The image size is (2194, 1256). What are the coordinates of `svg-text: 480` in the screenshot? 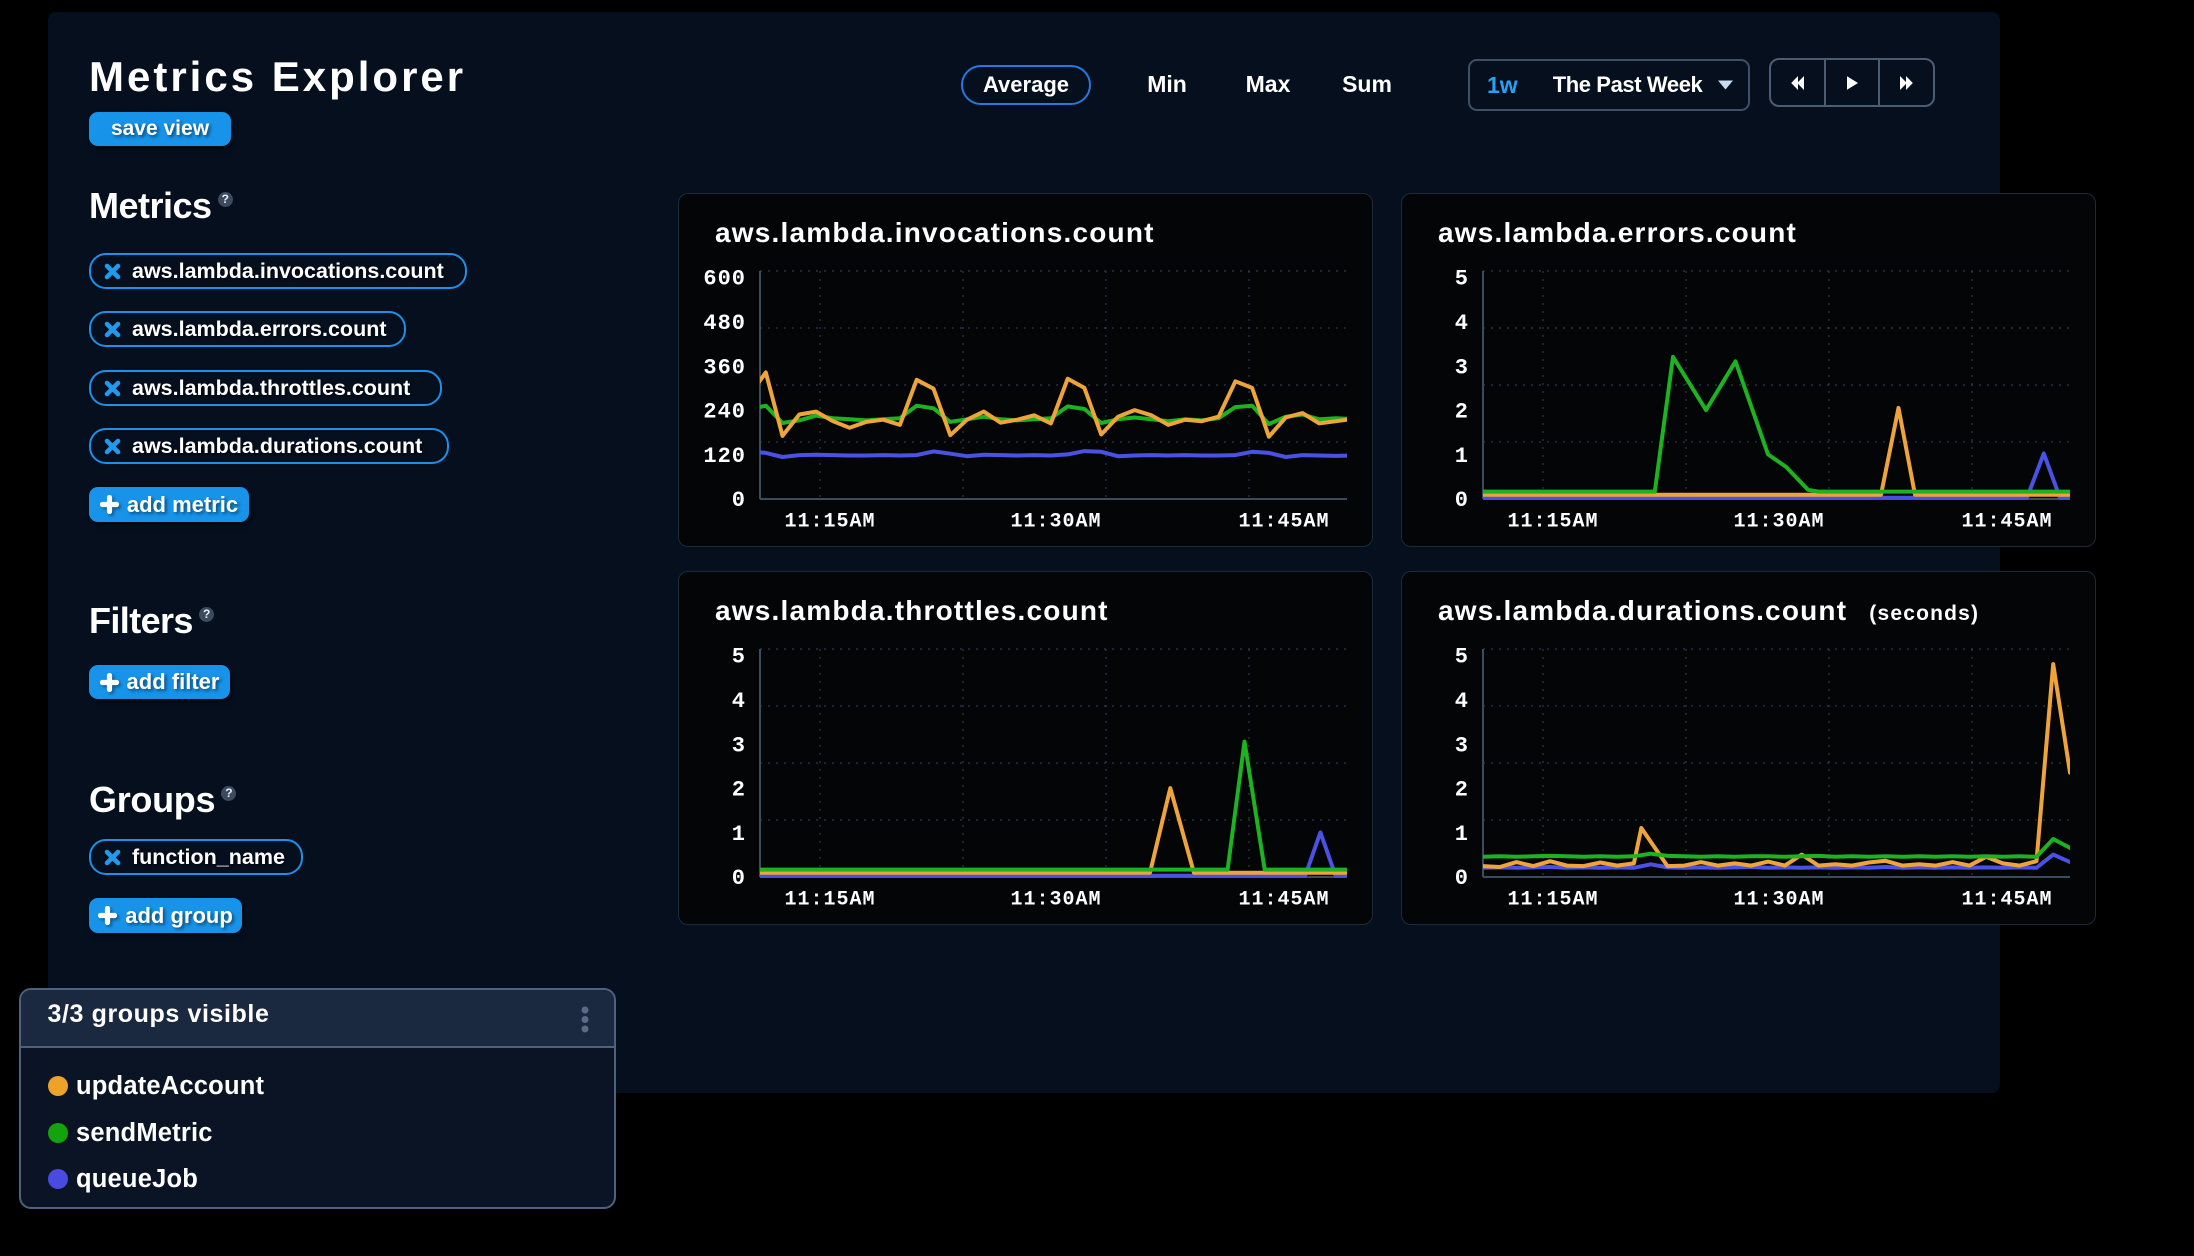 It's located at (724, 323).